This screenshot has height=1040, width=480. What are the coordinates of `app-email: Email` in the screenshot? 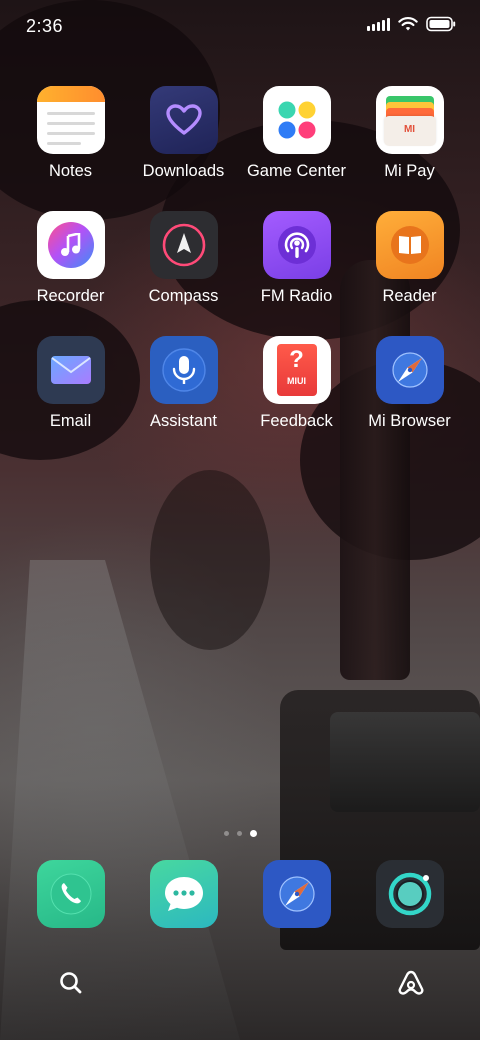 It's located at (70, 383).